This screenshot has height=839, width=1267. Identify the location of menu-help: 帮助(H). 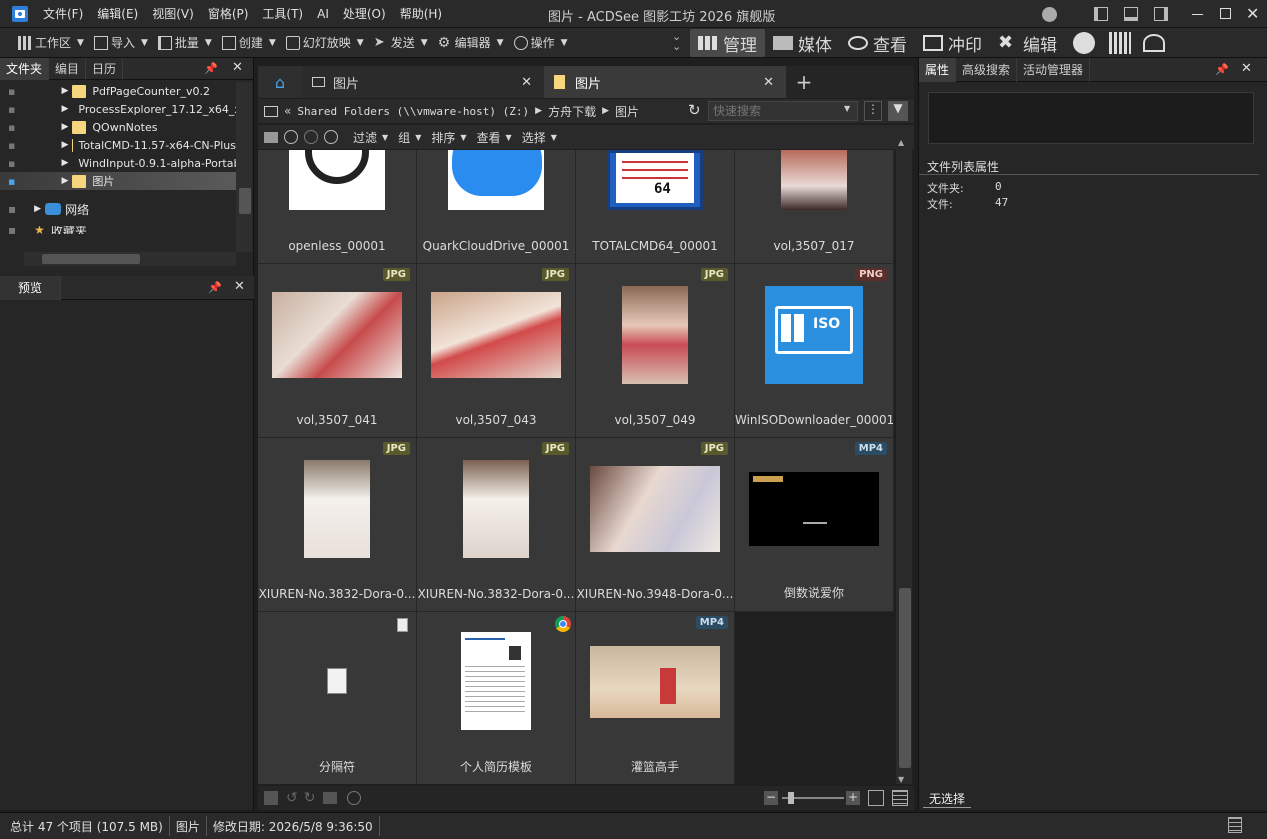
(421, 14).